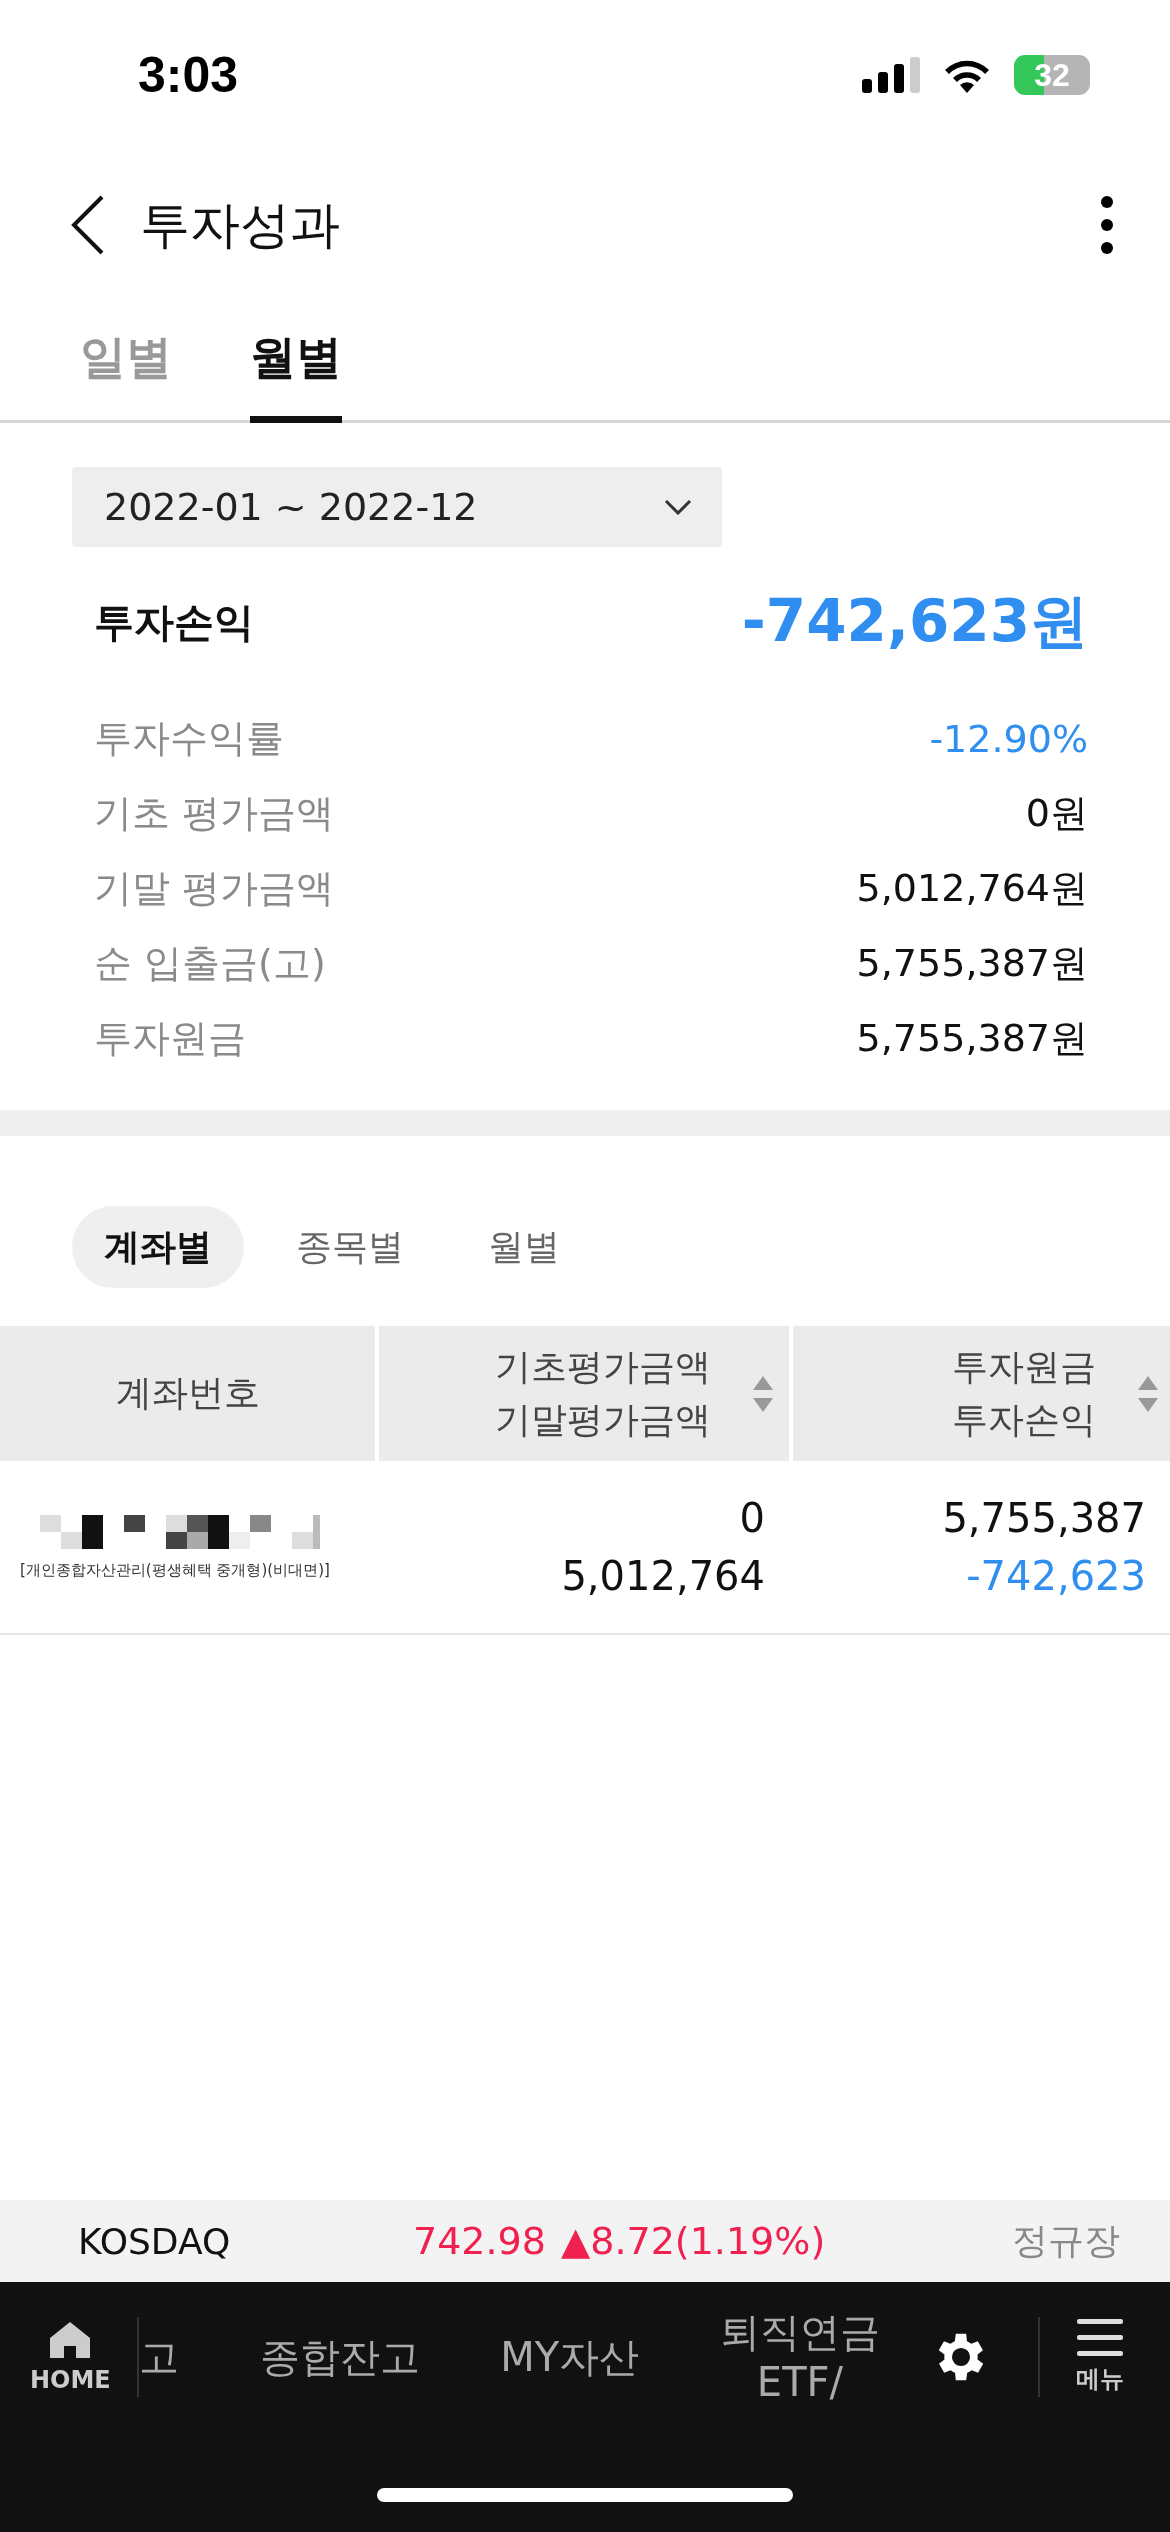  Describe the element at coordinates (981, 1393) in the screenshot. I see `column-header: 투자원금 투자손익` at that location.